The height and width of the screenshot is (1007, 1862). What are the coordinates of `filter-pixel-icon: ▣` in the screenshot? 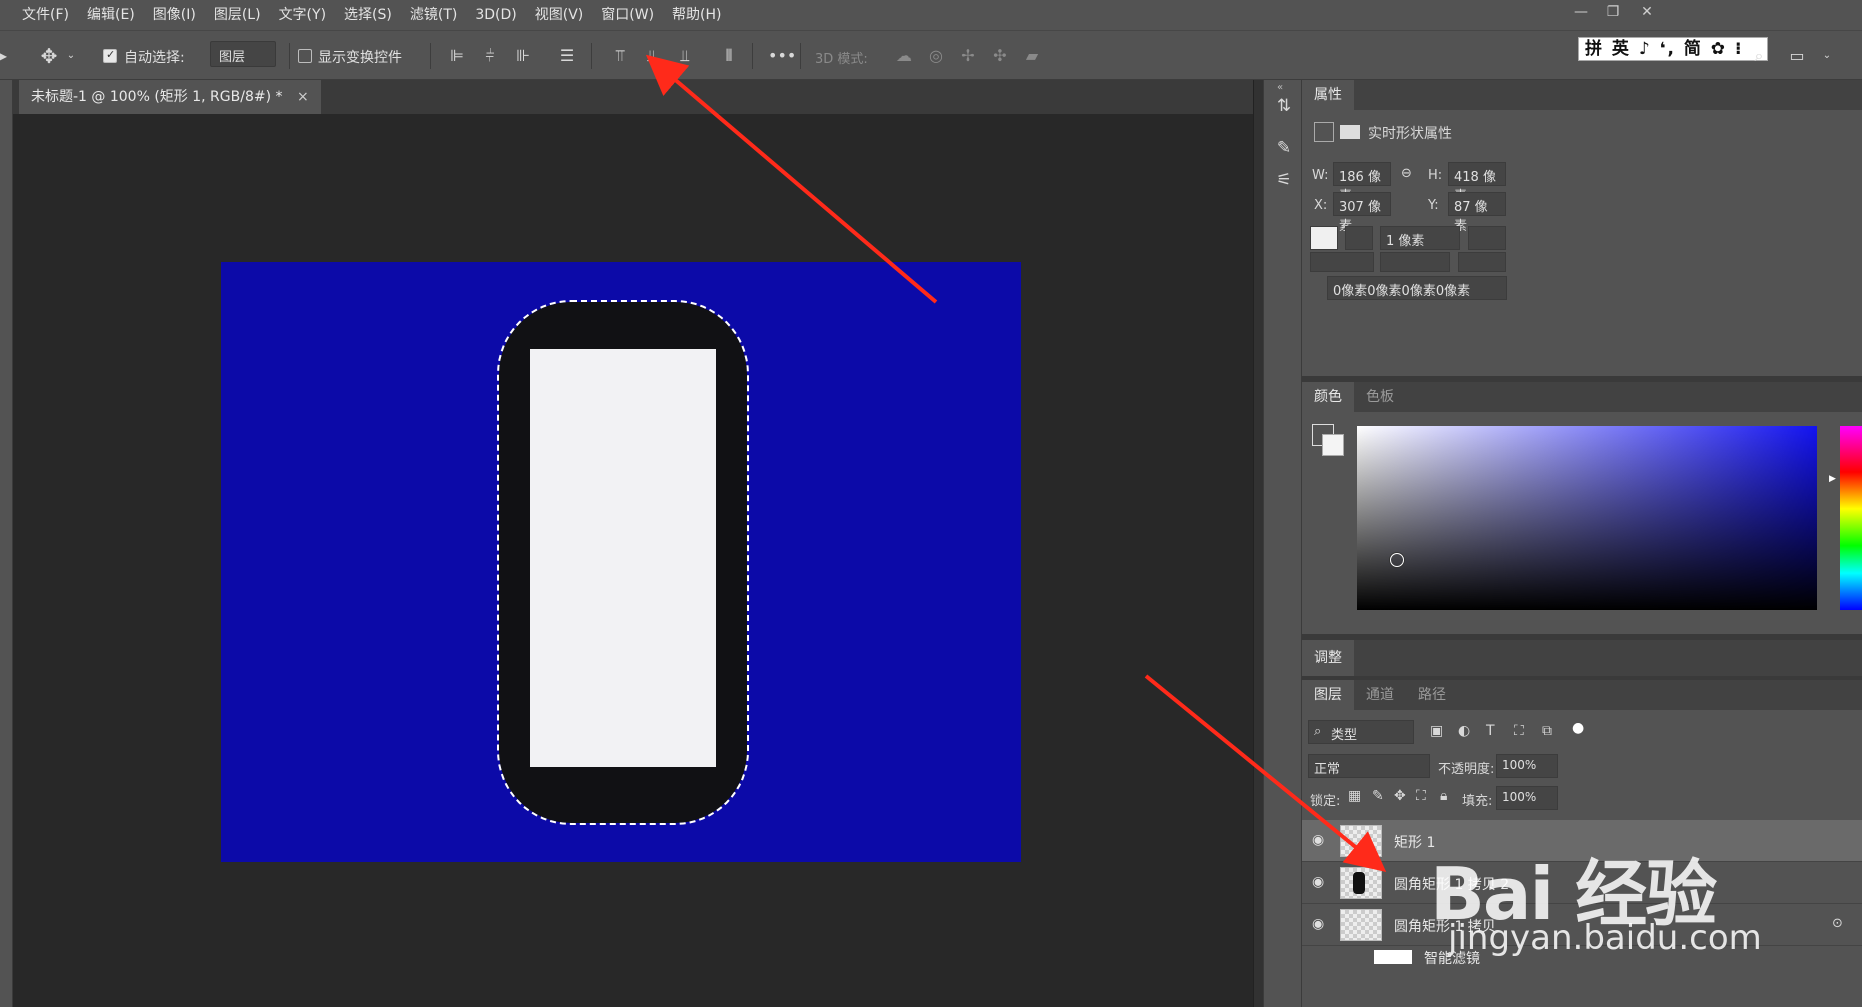 It's located at (1436, 731).